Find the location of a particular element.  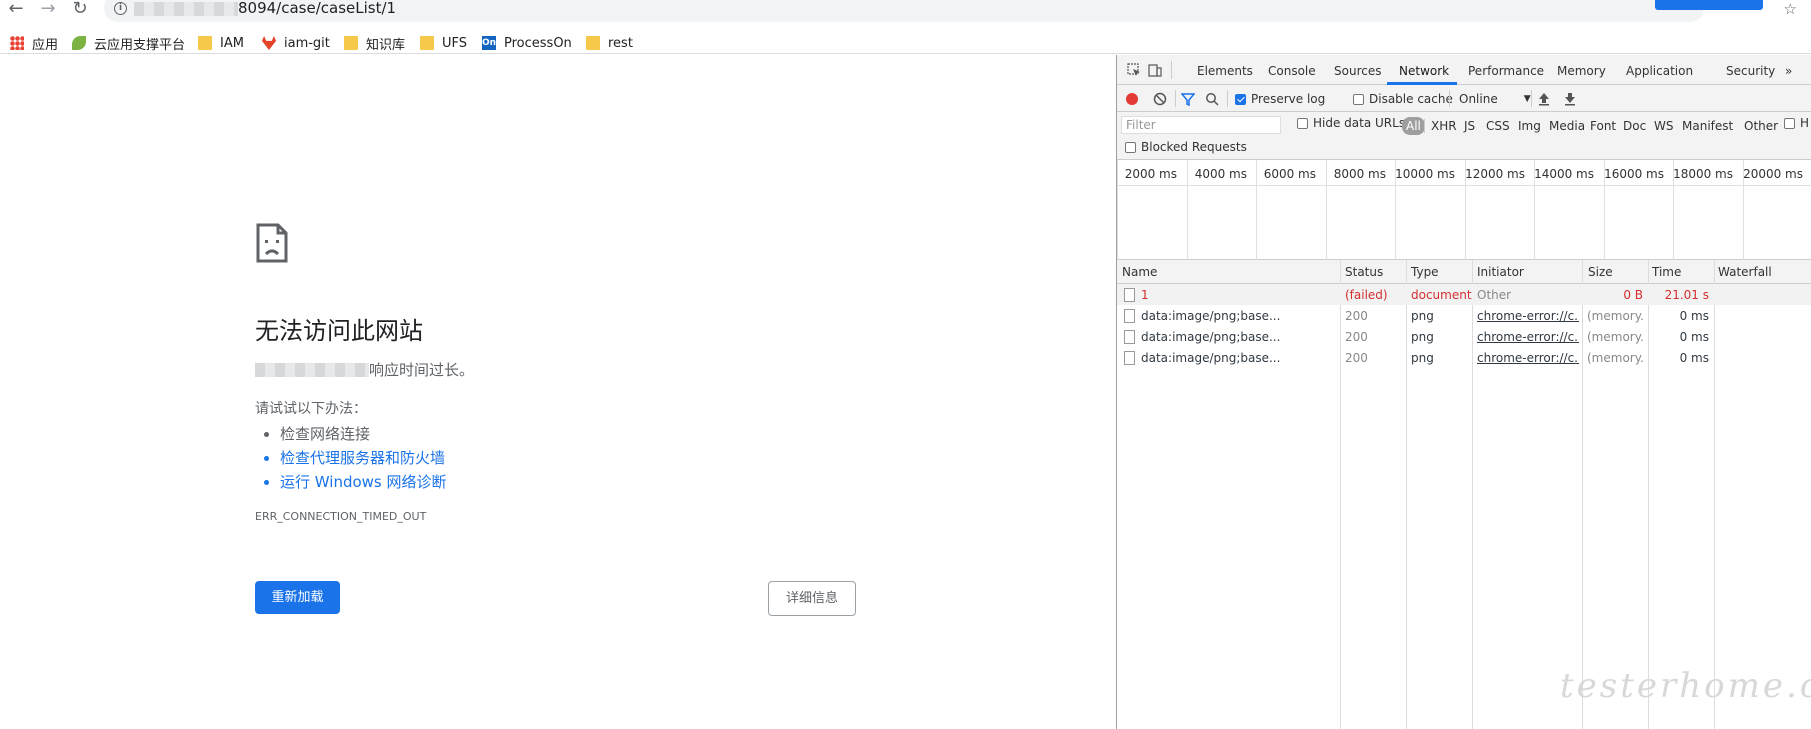

hide-data-urls-checkbox: Hide data URLs is located at coordinates (1351, 123).